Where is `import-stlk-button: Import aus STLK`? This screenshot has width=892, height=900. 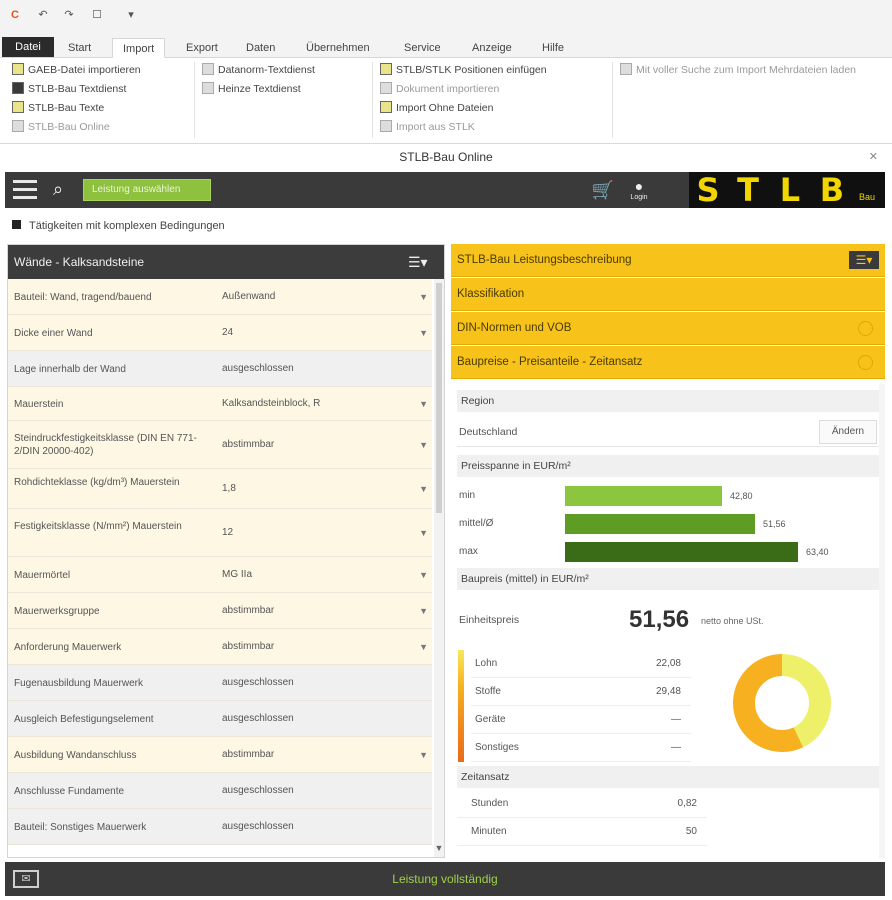
import-stlk-button: Import aus STLK is located at coordinates (427, 127).